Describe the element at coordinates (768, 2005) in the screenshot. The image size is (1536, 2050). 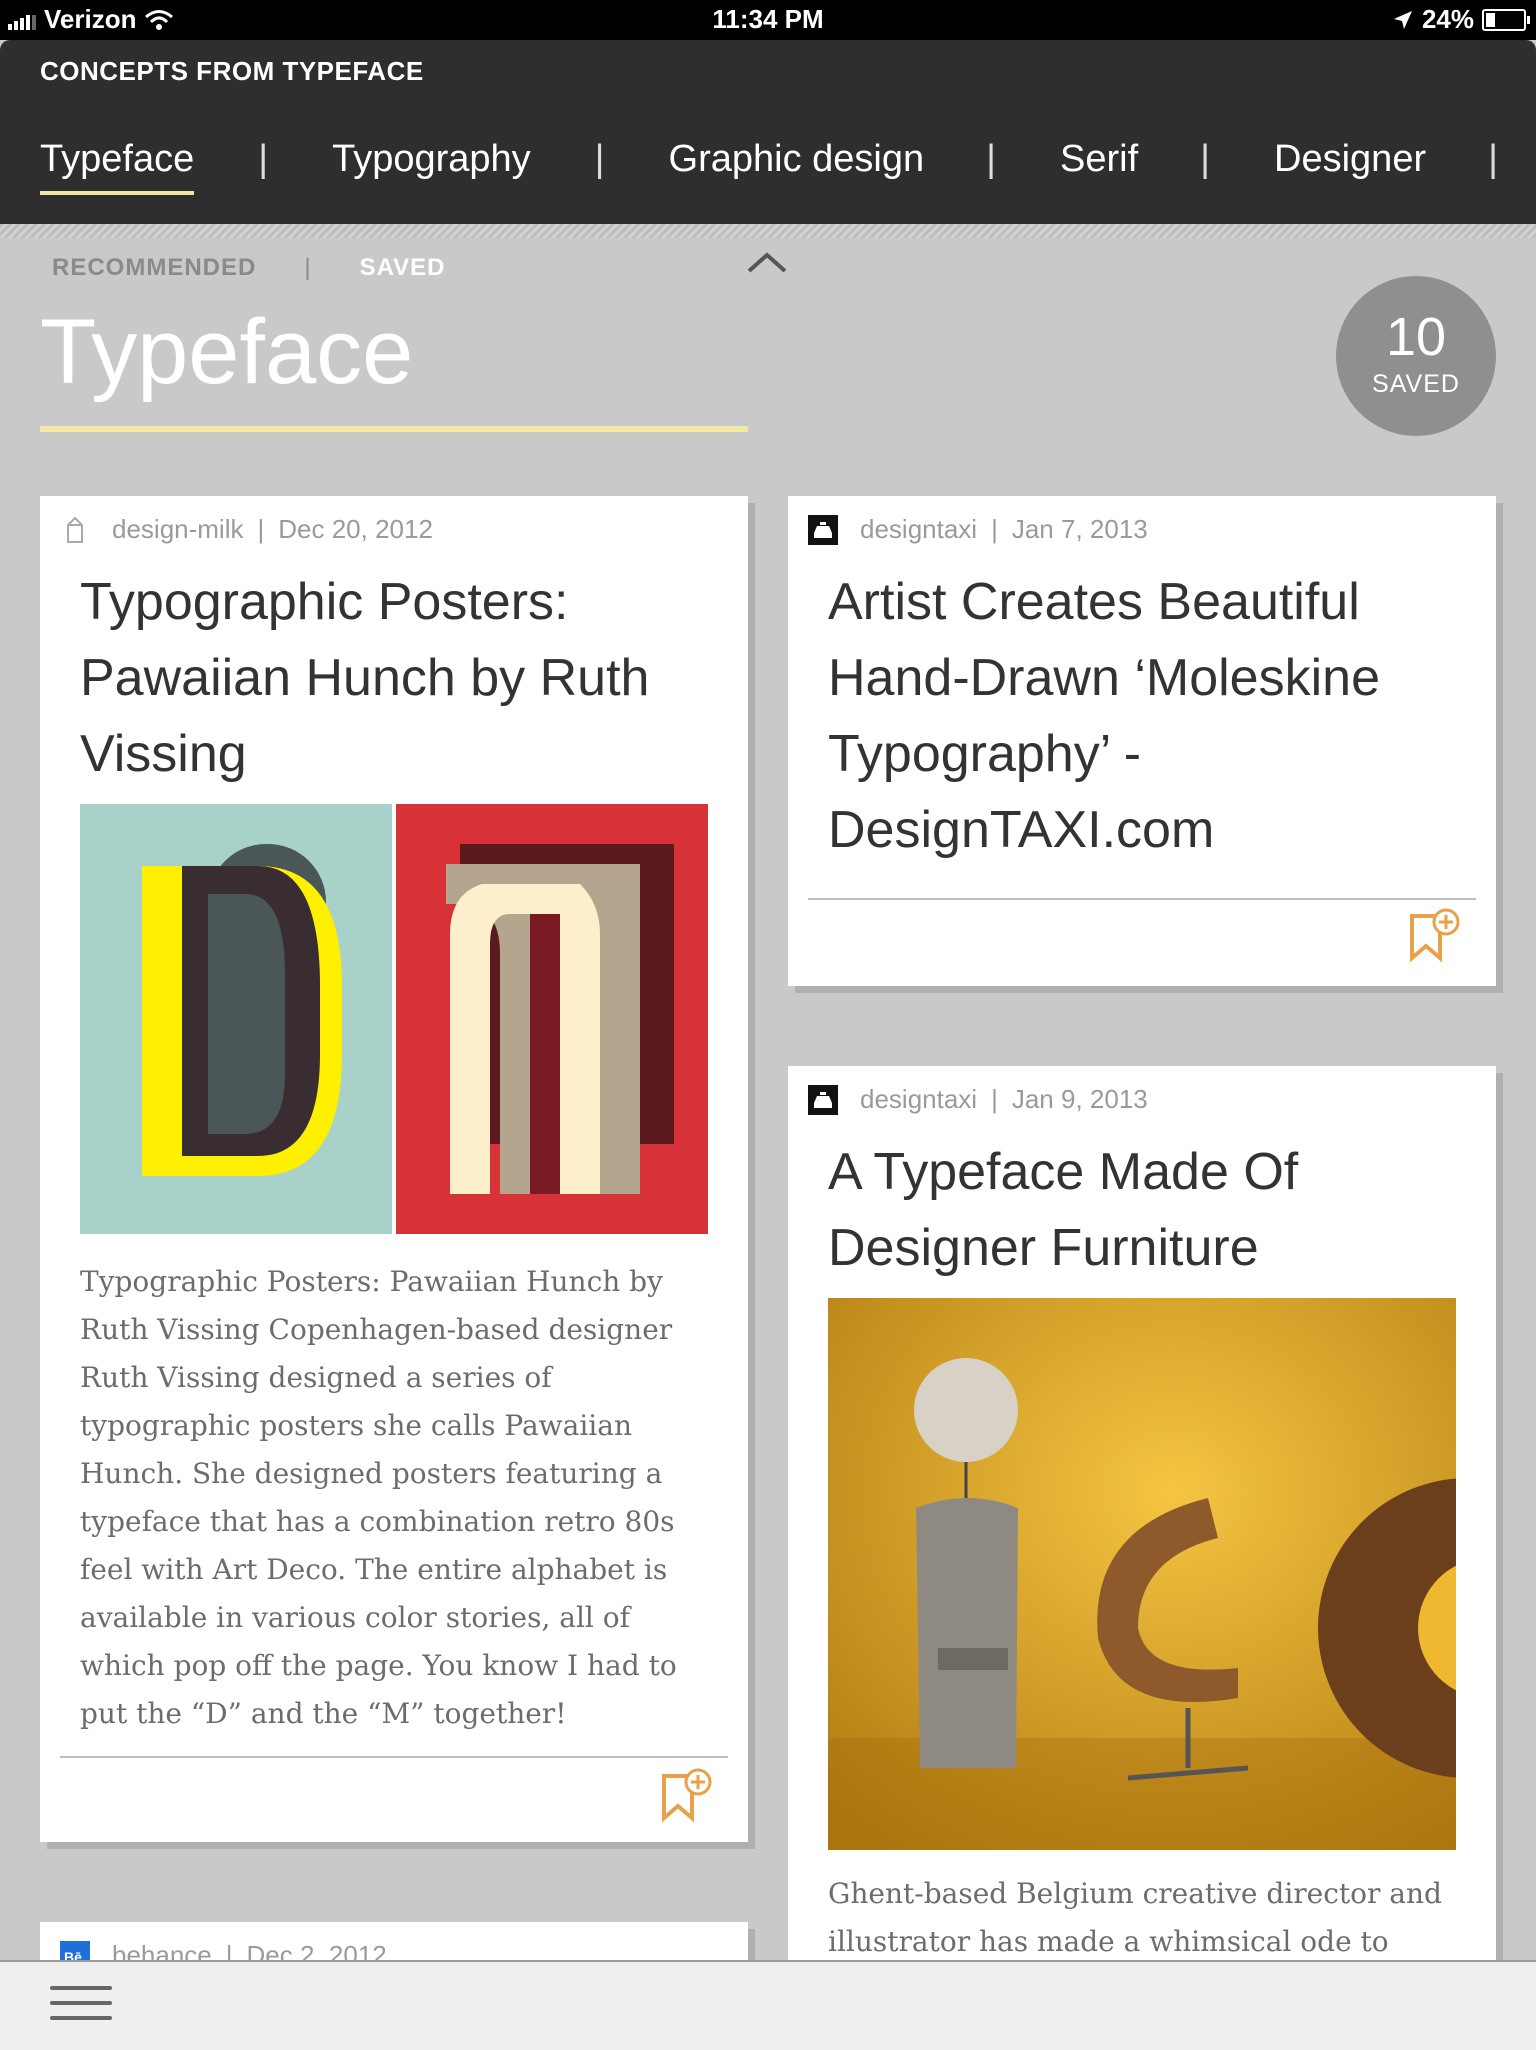
I see `bottom-toolbar` at that location.